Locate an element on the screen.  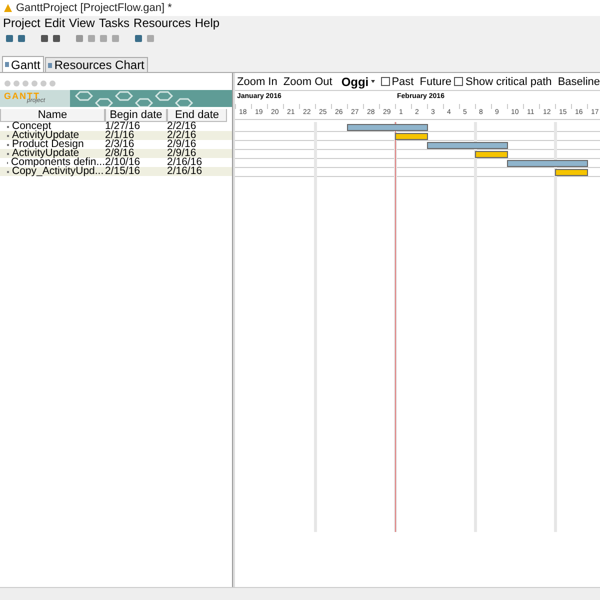
menu-item: Resources is located at coordinates (163, 23).